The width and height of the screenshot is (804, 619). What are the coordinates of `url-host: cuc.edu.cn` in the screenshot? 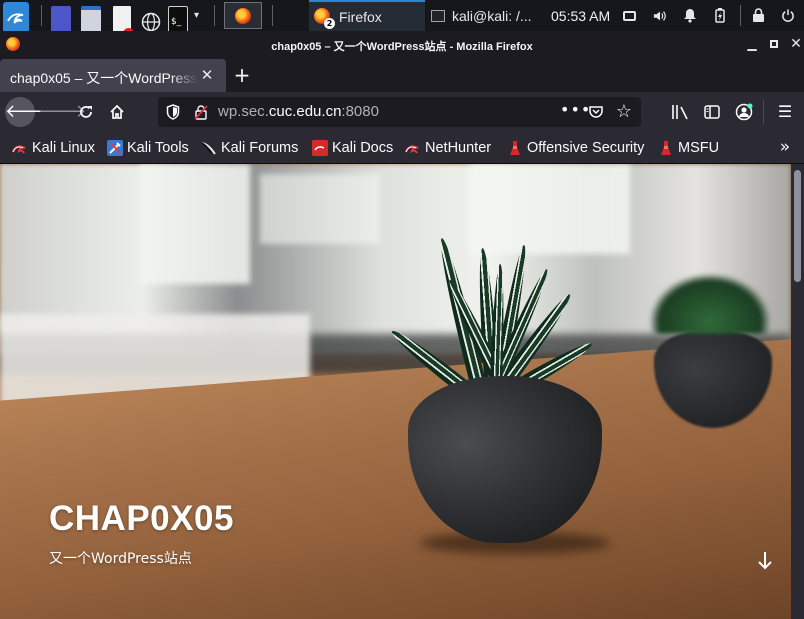 It's located at (305, 111).